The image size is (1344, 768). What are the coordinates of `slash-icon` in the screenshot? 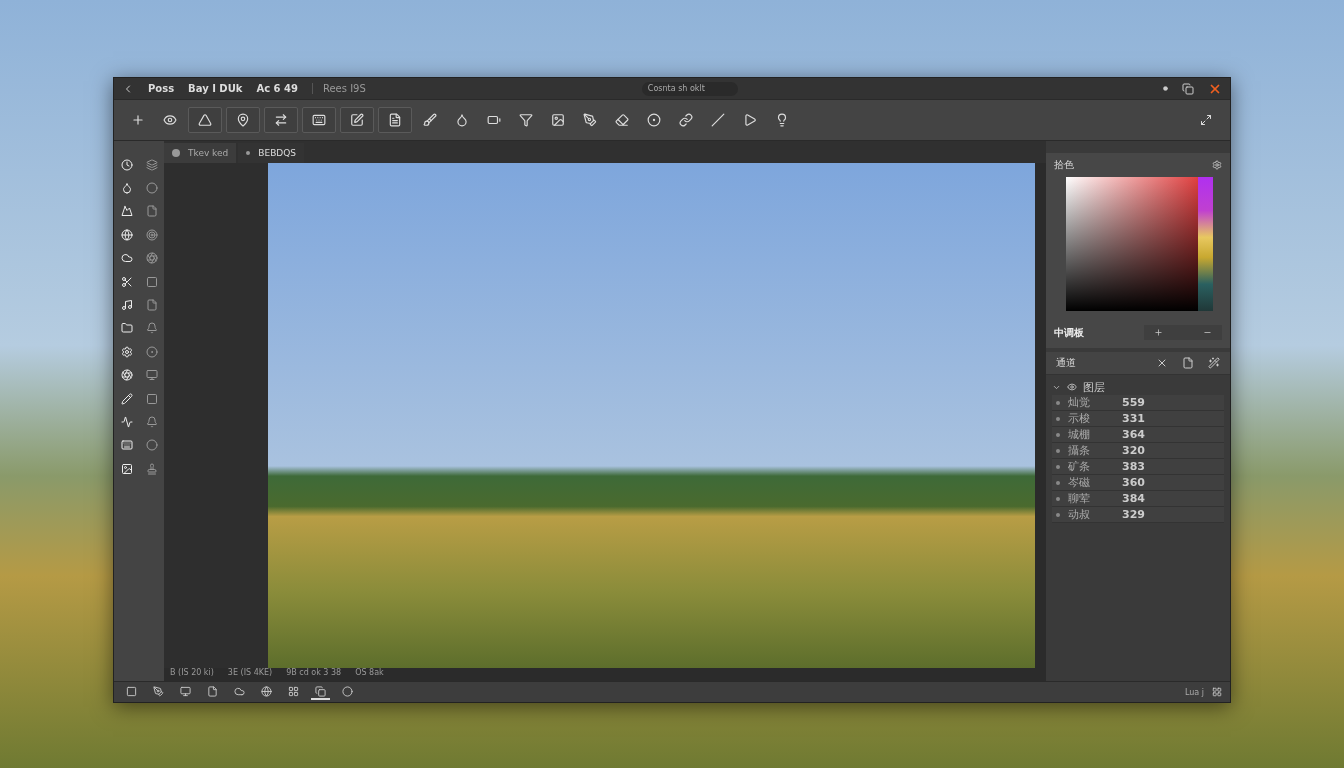 It's located at (718, 120).